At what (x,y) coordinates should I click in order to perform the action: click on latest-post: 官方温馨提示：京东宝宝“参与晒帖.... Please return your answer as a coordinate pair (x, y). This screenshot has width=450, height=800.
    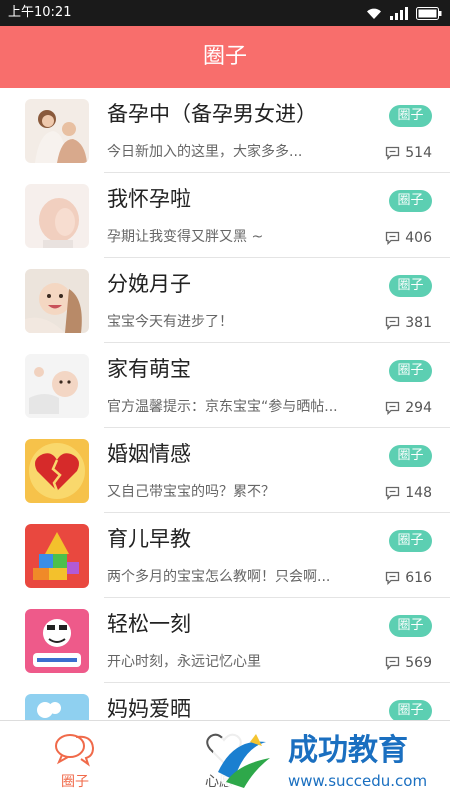
    Looking at the image, I should click on (222, 407).